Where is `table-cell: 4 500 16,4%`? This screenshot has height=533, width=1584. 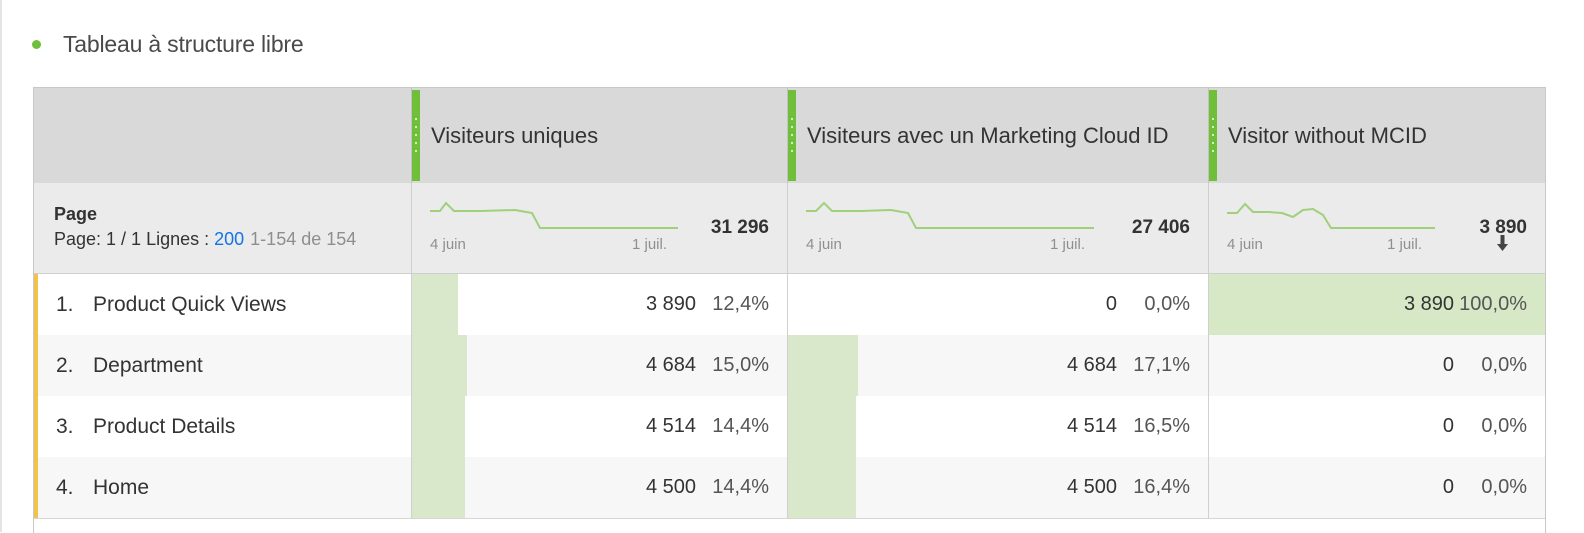
table-cell: 4 500 16,4% is located at coordinates (997, 487).